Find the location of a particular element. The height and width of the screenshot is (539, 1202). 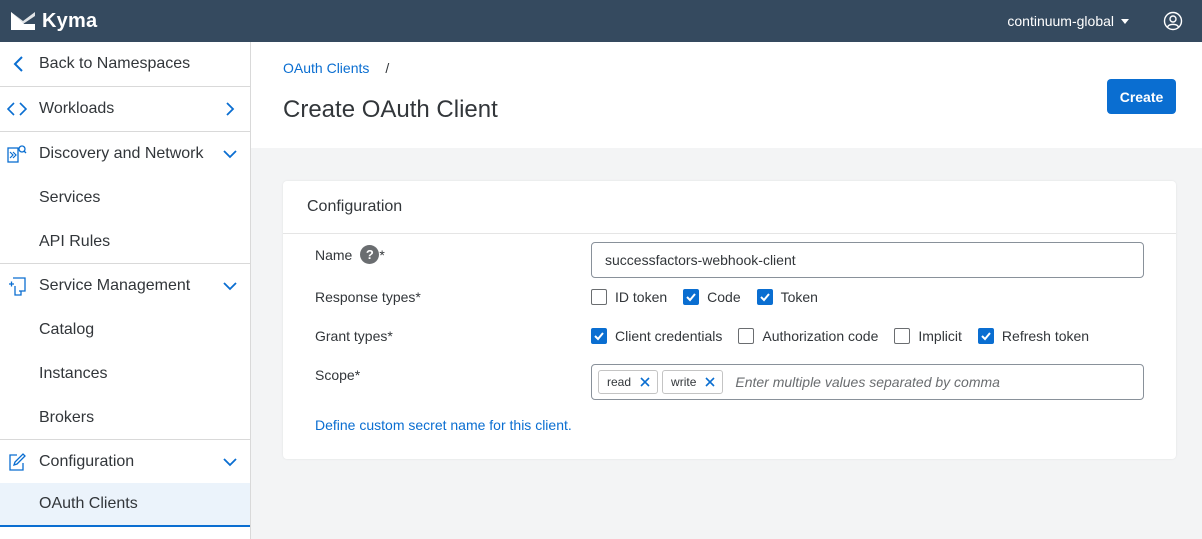

checkbox-client-credentials: Client credentials is located at coordinates (656, 336).